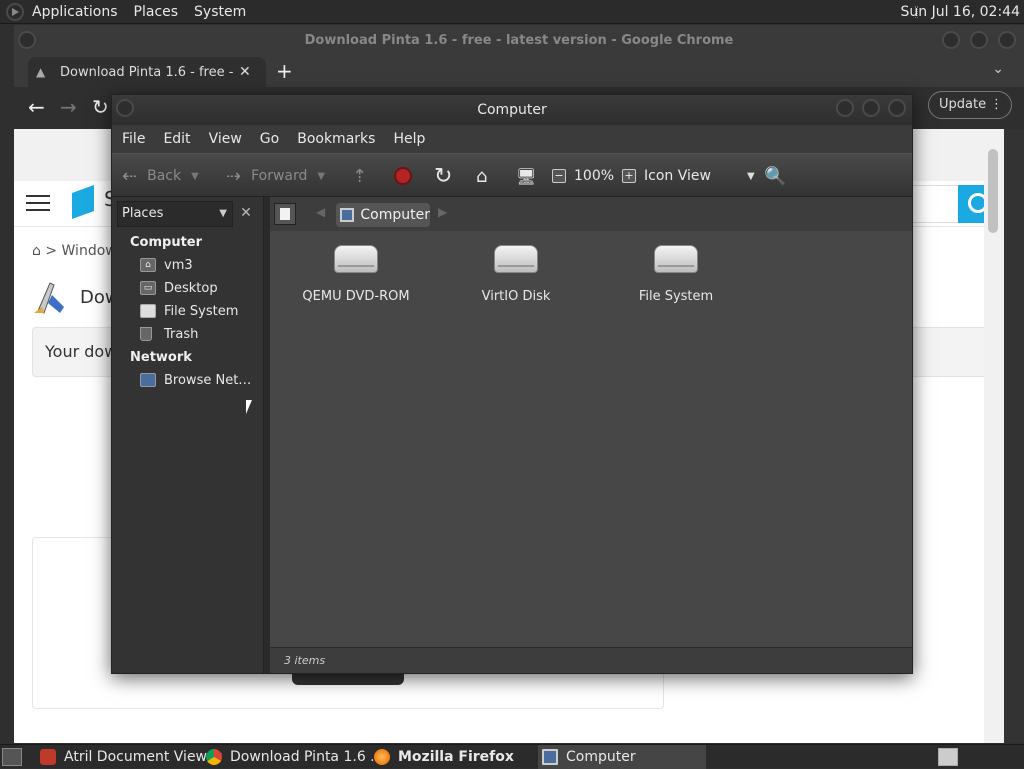  I want to click on view-mode-label: Icon View, so click(677, 176).